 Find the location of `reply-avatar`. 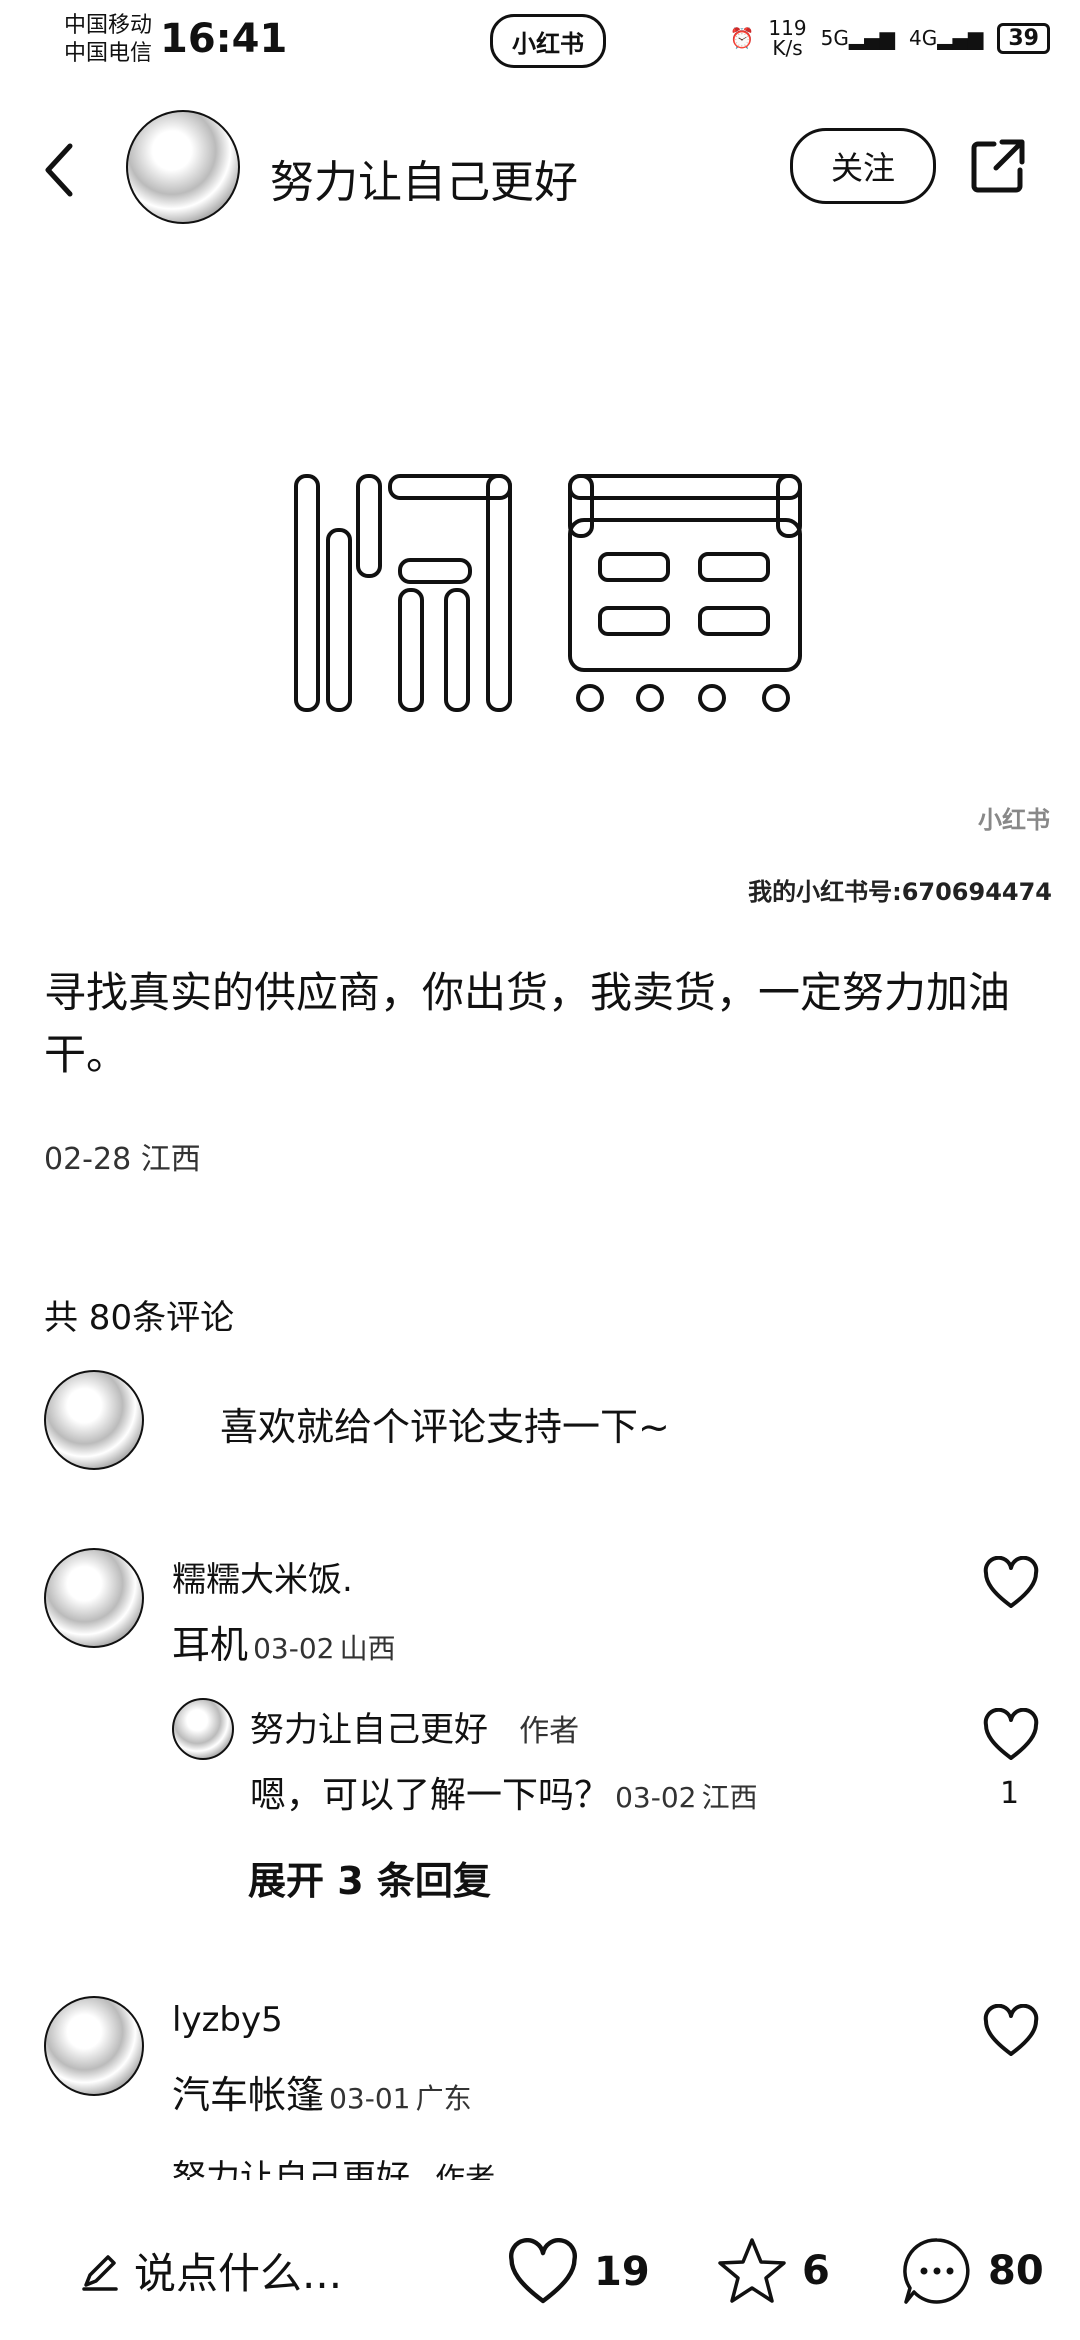

reply-avatar is located at coordinates (203, 1729).